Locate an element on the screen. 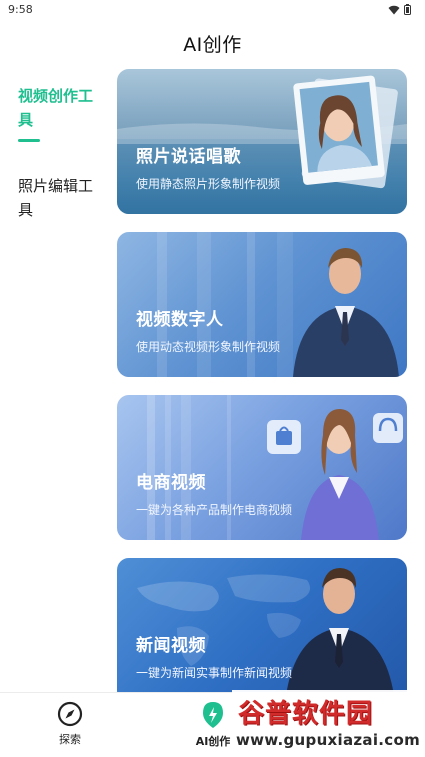 This screenshot has width=425, height=757. card-title: 新闻视频 is located at coordinates (171, 646).